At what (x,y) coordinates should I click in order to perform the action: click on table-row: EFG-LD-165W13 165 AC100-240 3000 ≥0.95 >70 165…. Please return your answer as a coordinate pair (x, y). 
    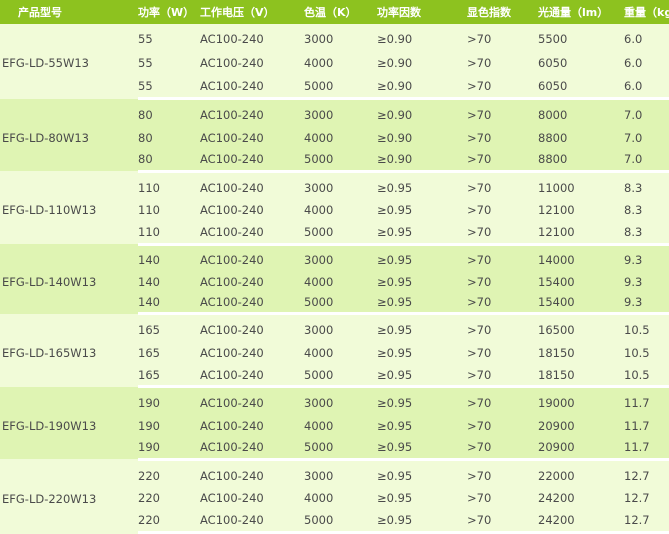
    Looking at the image, I should click on (334, 352).